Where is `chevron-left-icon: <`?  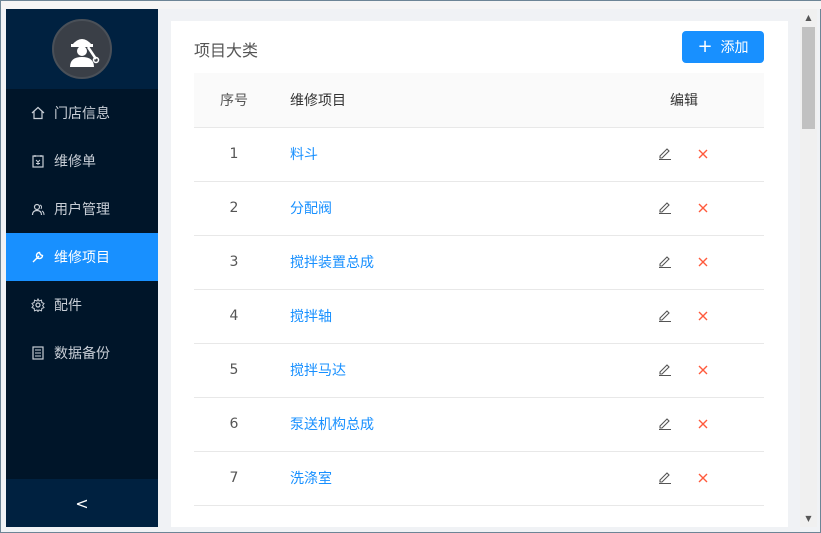
chevron-left-icon: < is located at coordinates (82, 503).